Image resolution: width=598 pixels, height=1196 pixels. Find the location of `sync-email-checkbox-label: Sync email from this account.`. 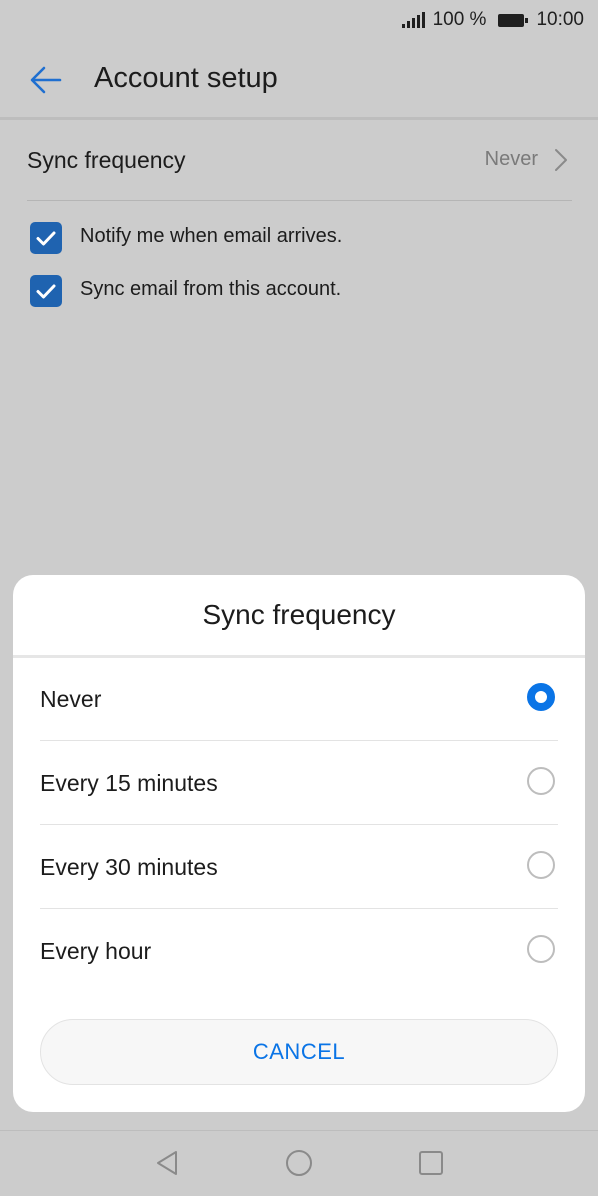

sync-email-checkbox-label: Sync email from this account. is located at coordinates (211, 289).